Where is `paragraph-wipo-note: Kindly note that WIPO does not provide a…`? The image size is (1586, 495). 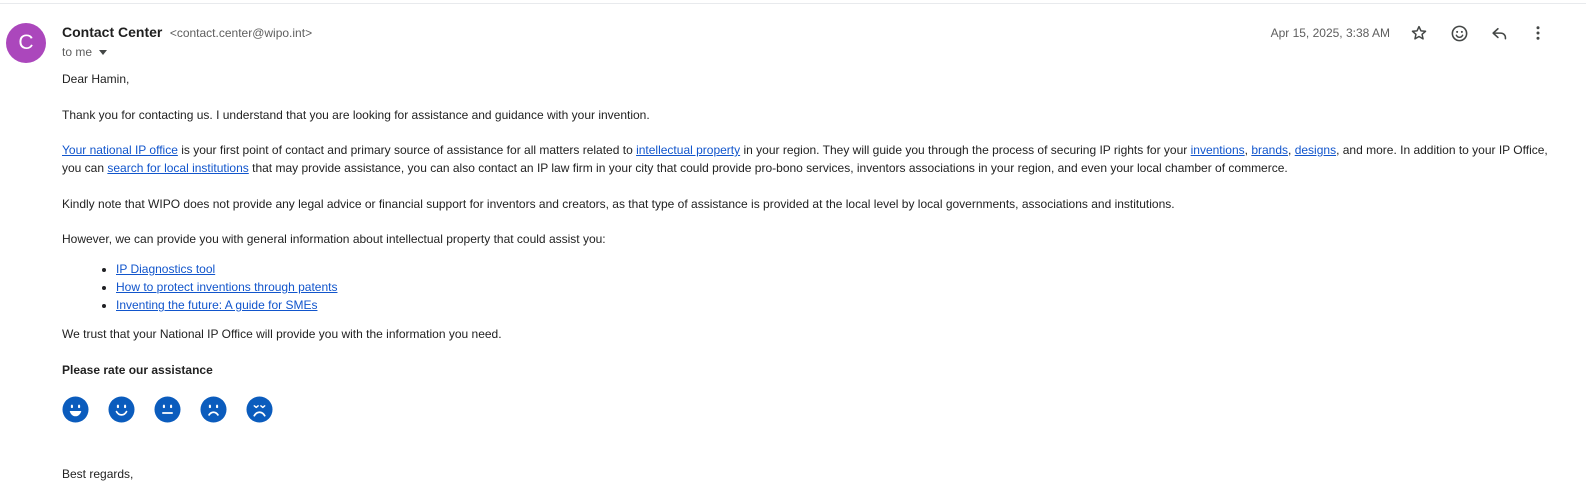 paragraph-wipo-note: Kindly note that WIPO does not provide a… is located at coordinates (618, 204).